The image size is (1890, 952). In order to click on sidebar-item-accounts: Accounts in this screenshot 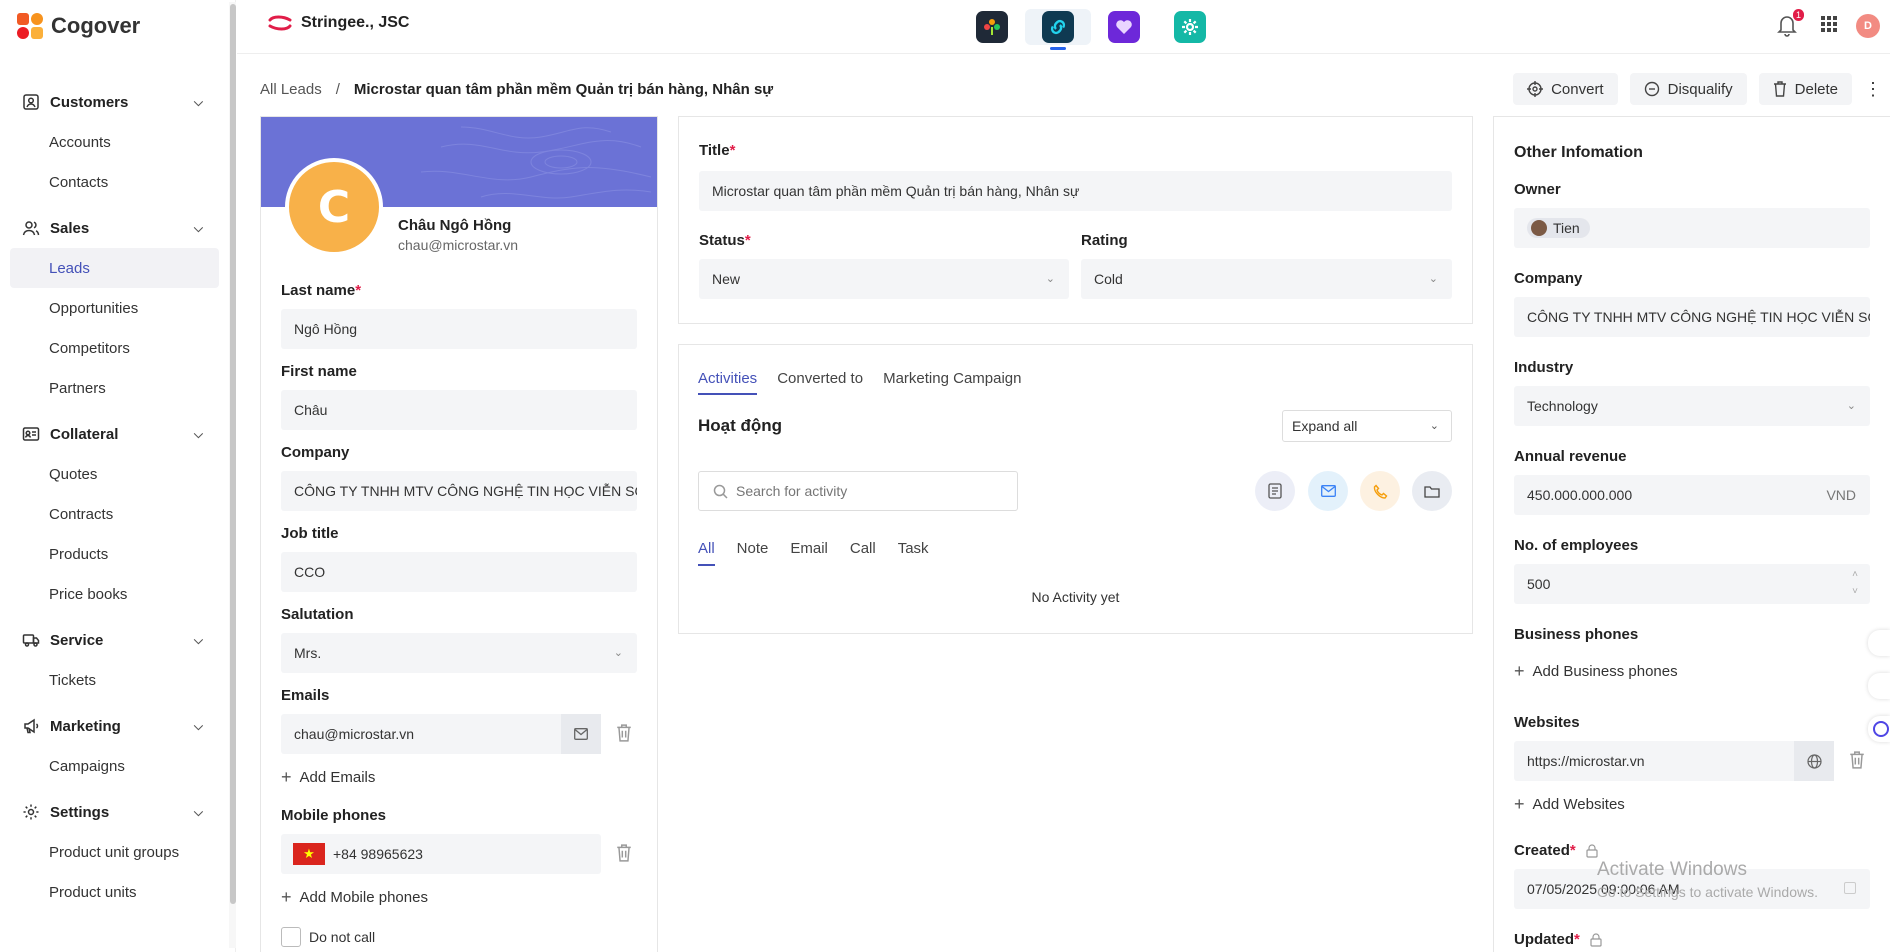, I will do `click(114, 142)`.